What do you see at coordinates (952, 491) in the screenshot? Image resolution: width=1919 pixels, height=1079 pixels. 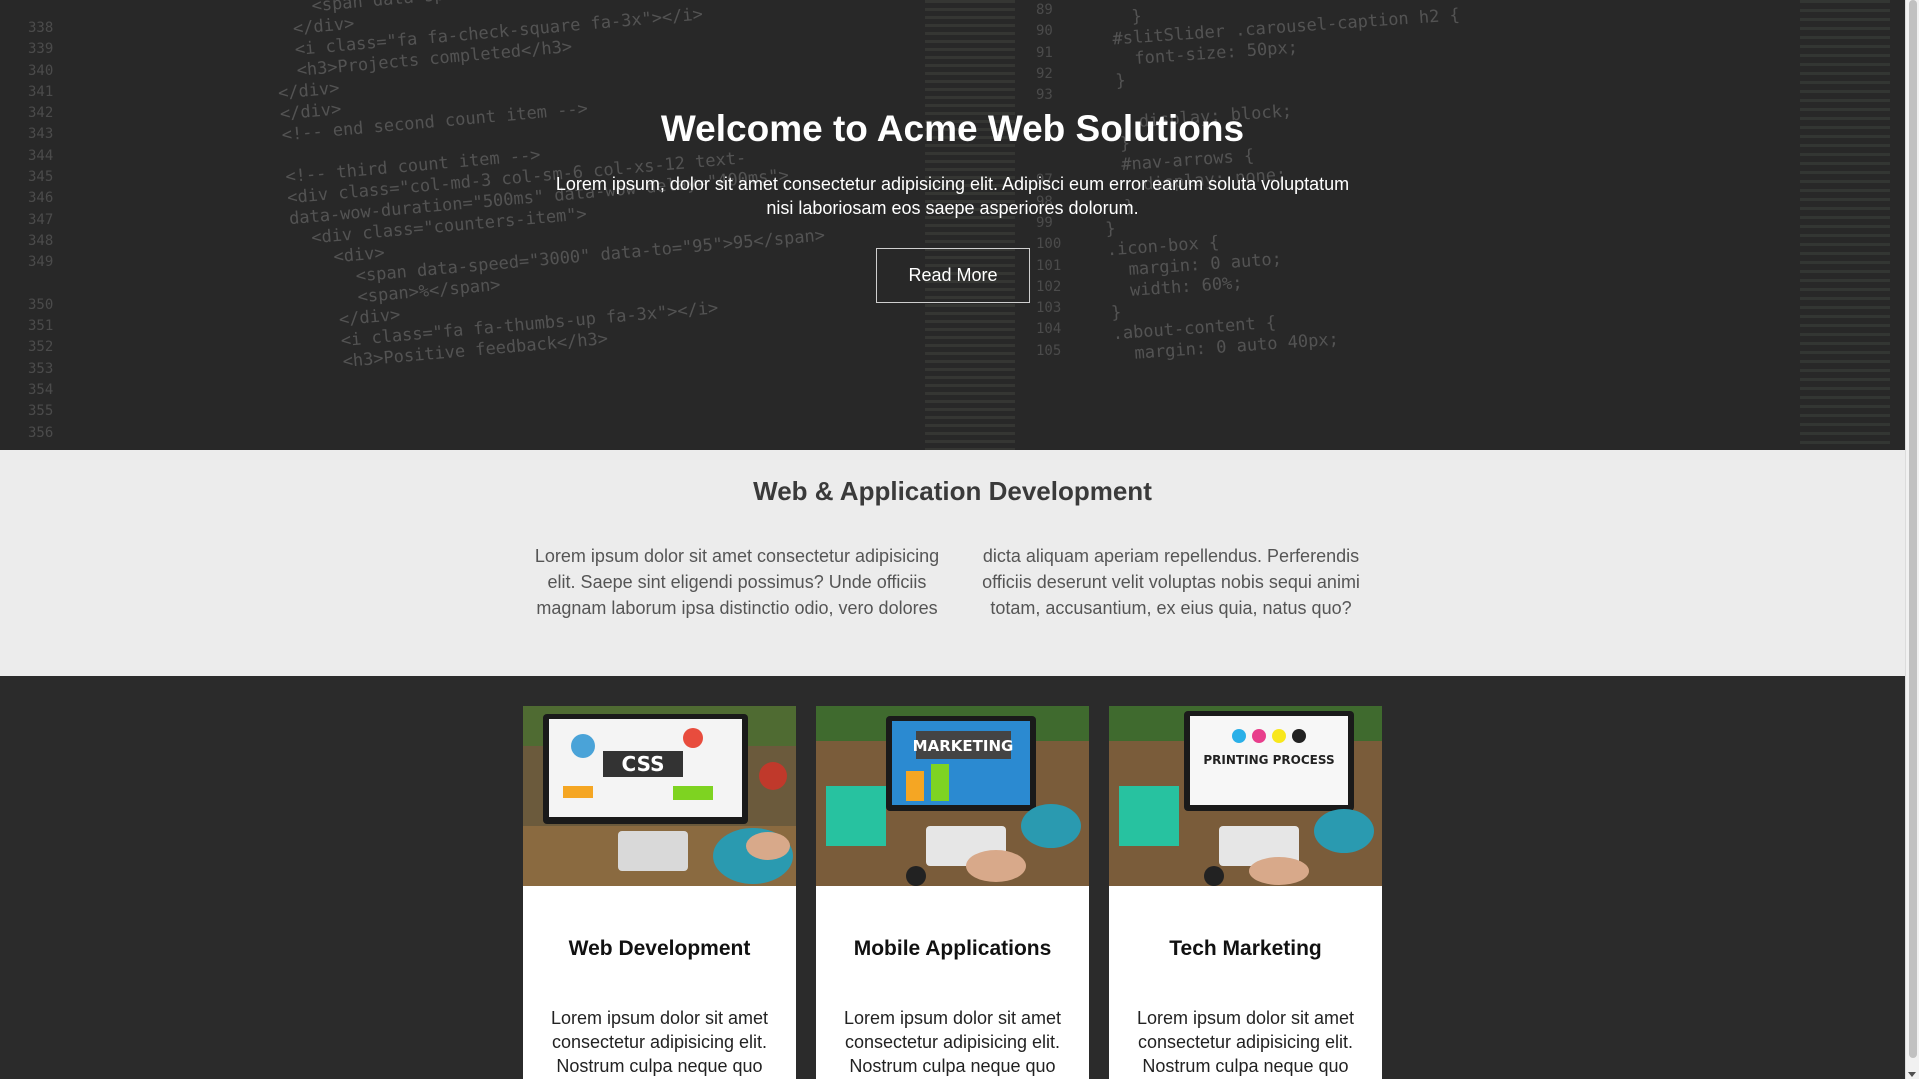 I see `section-title: Web & Application Development` at bounding box center [952, 491].